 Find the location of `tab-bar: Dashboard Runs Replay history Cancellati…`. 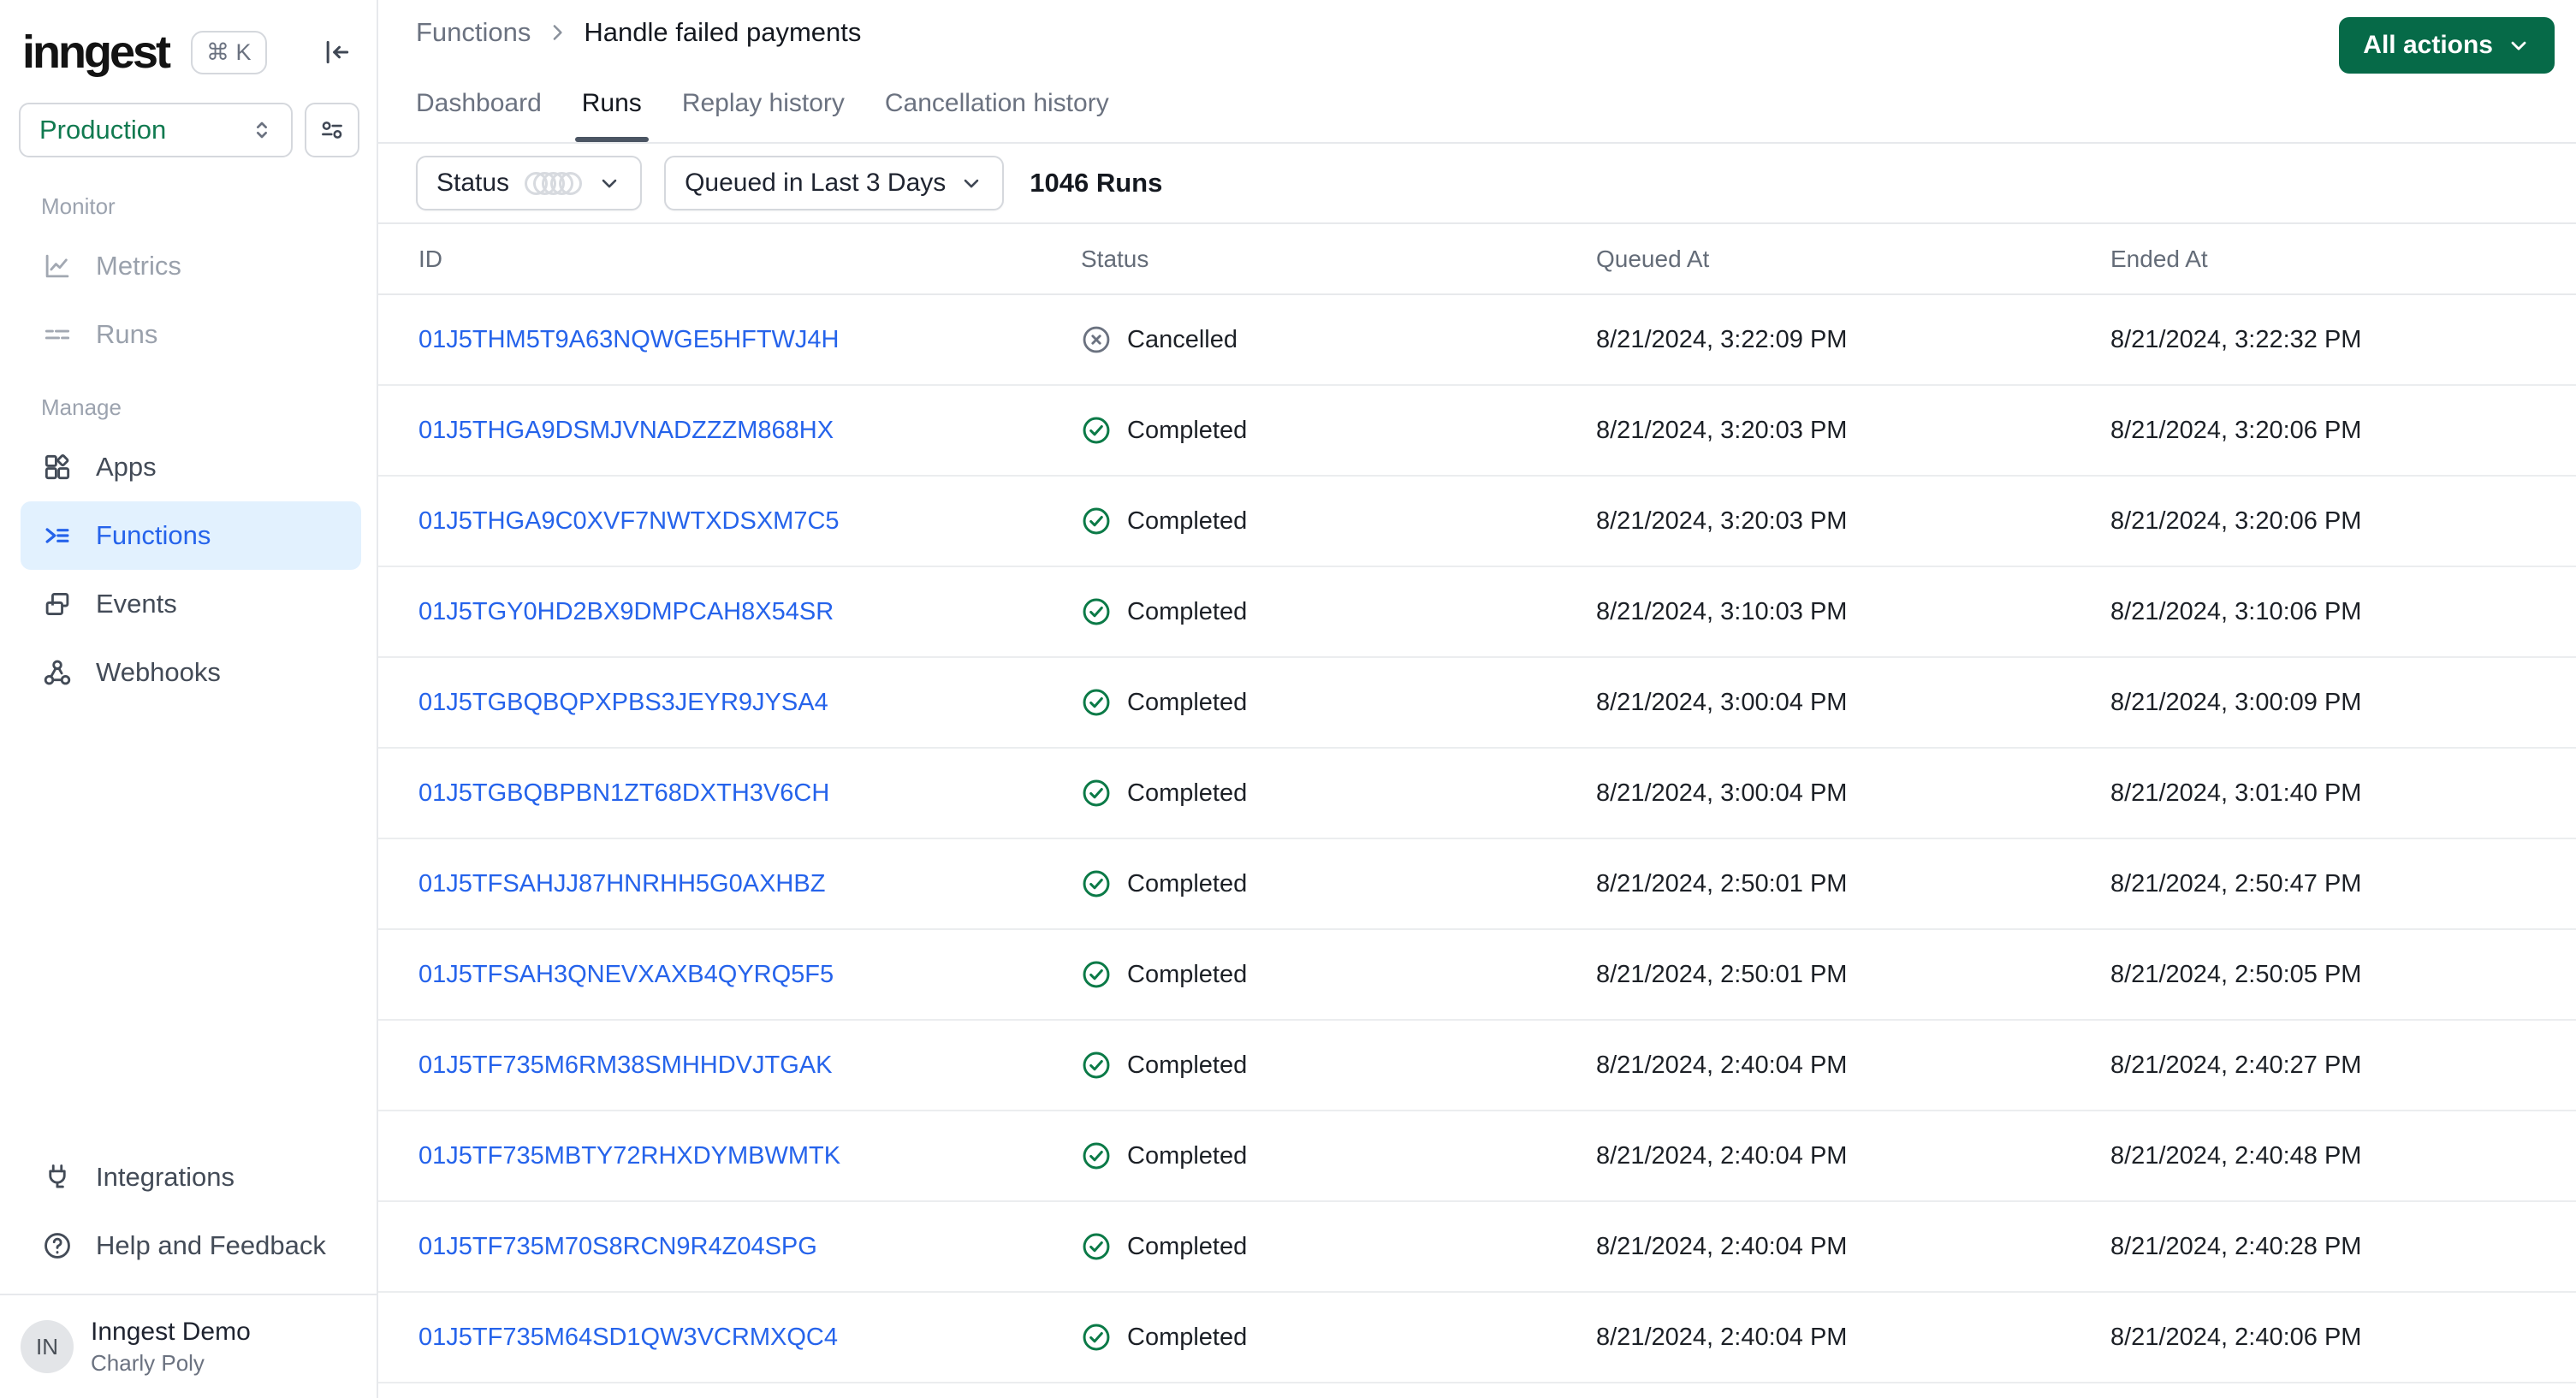

tab-bar: Dashboard Runs Replay history Cancellati… is located at coordinates (1477, 104).